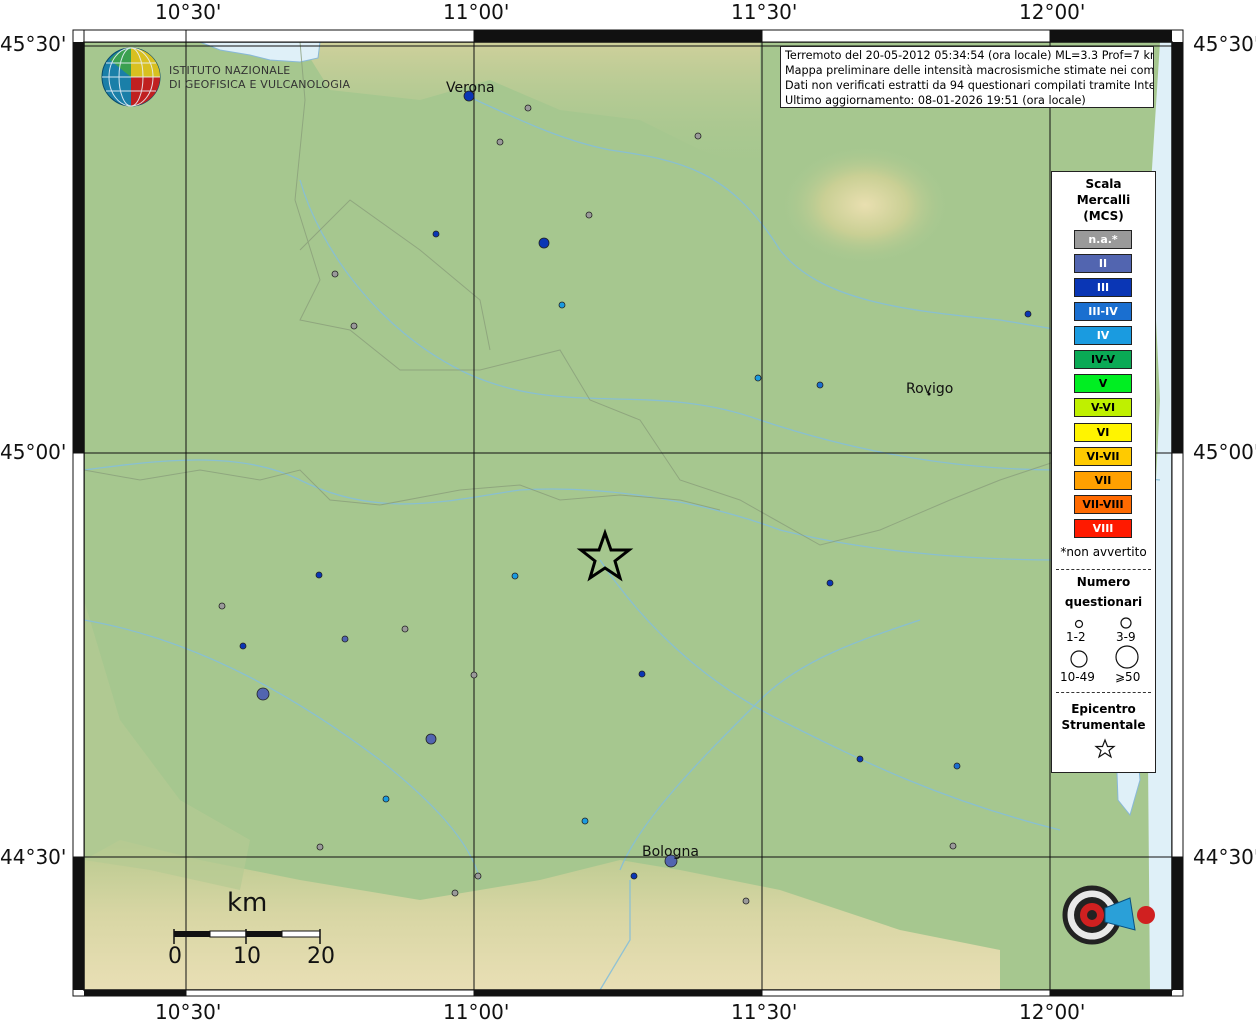  Describe the element at coordinates (1103, 407) in the screenshot. I see `legend-swatch-v-vi: V-VI` at that location.